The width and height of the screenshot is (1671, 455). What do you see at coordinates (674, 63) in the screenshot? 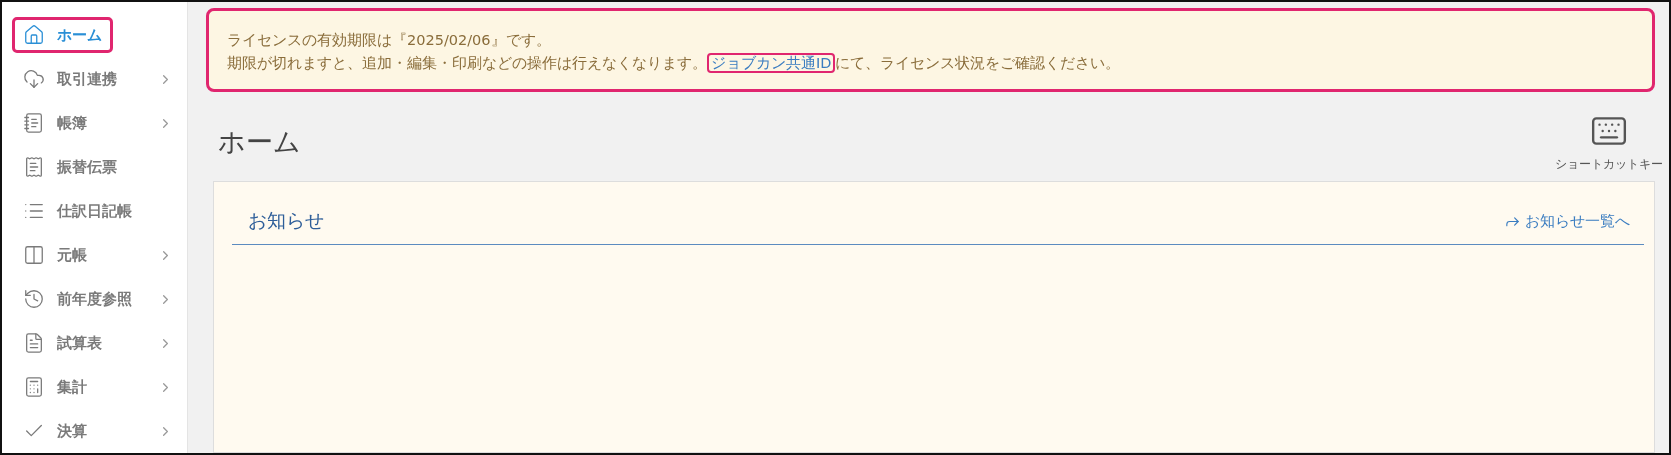
I see `banner-text: 期限が切れますと、追加・編集・印刷などの操作は行えなくなります。 ジョブカン共通ID にて、ライセンス状況をご確認ください。` at bounding box center [674, 63].